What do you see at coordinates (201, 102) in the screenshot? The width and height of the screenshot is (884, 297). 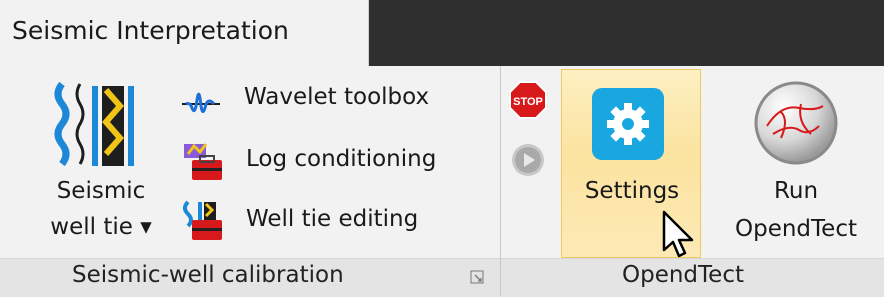 I see `wavelet-icon` at bounding box center [201, 102].